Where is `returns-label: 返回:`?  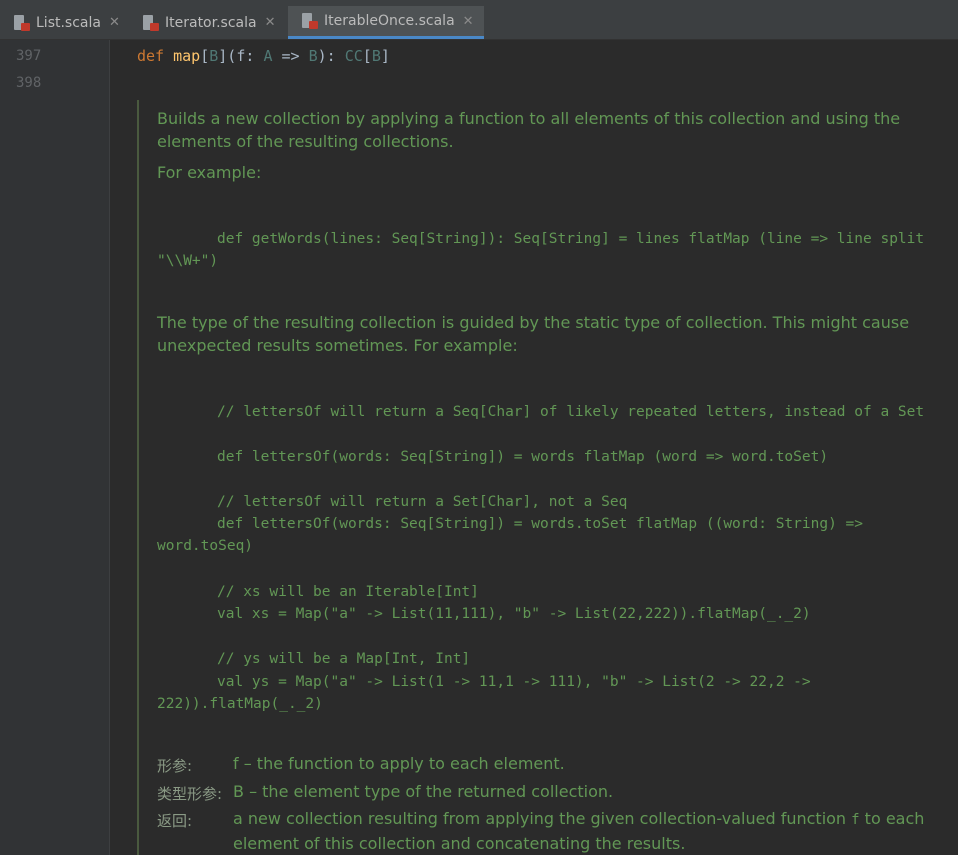
returns-label: 返回: is located at coordinates (175, 821).